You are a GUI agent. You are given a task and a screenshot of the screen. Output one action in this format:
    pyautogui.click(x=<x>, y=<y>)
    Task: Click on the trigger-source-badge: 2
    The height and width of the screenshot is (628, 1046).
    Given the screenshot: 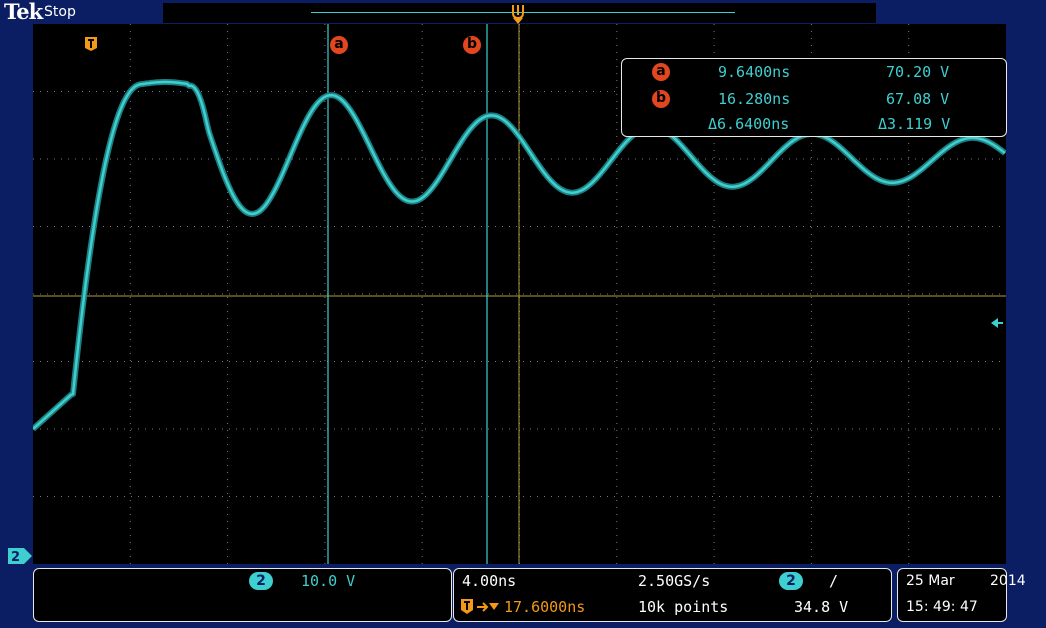 What is the action you would take?
    pyautogui.click(x=791, y=581)
    